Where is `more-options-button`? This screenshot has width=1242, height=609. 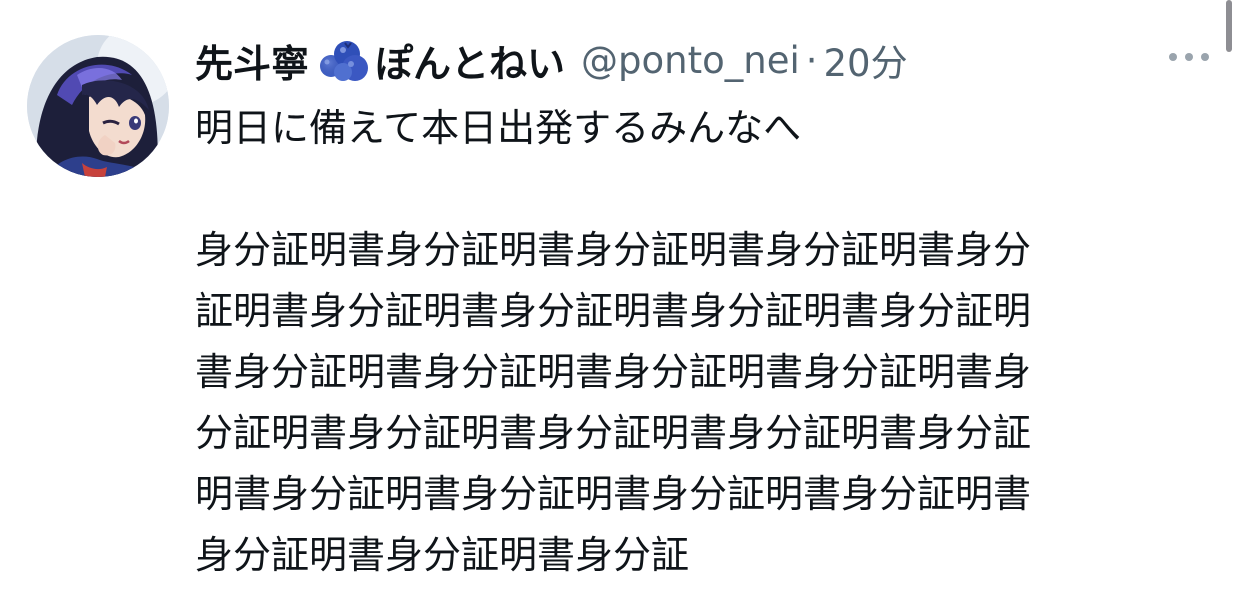 more-options-button is located at coordinates (1189, 57).